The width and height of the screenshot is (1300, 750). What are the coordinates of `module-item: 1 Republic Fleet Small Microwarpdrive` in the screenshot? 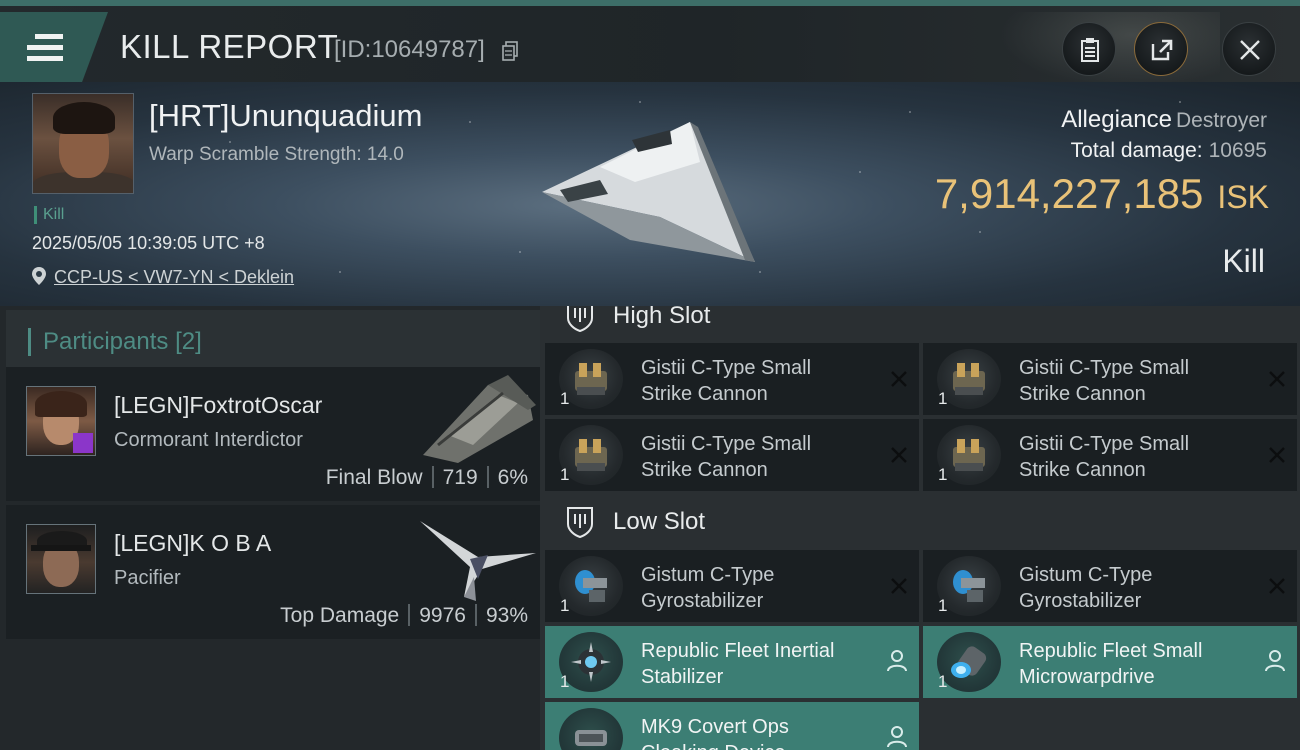 It's located at (1110, 662).